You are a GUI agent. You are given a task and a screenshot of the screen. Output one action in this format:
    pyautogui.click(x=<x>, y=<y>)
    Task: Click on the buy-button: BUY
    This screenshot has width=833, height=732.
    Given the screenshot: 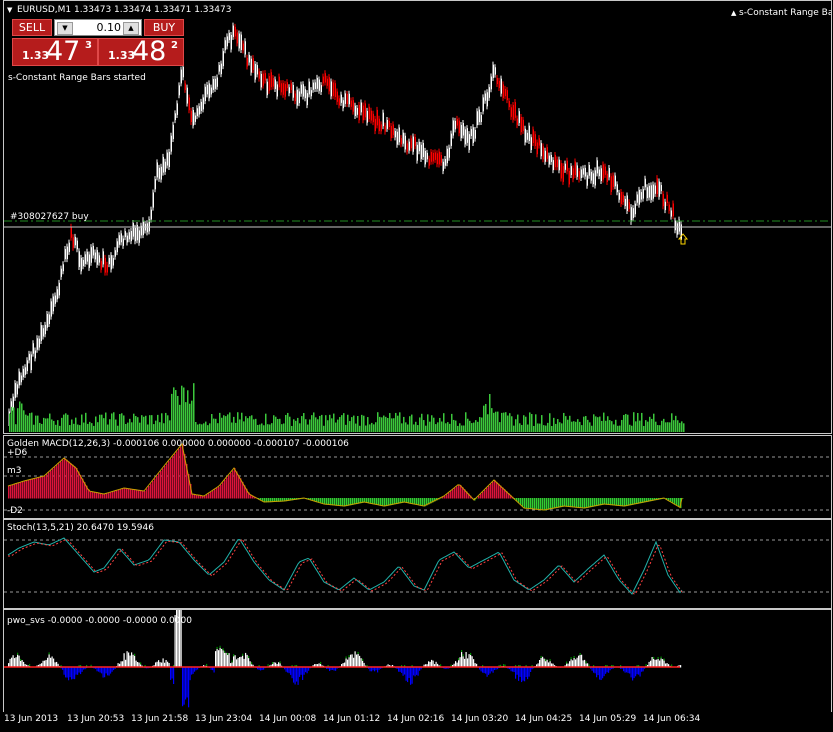 What is the action you would take?
    pyautogui.click(x=164, y=27)
    